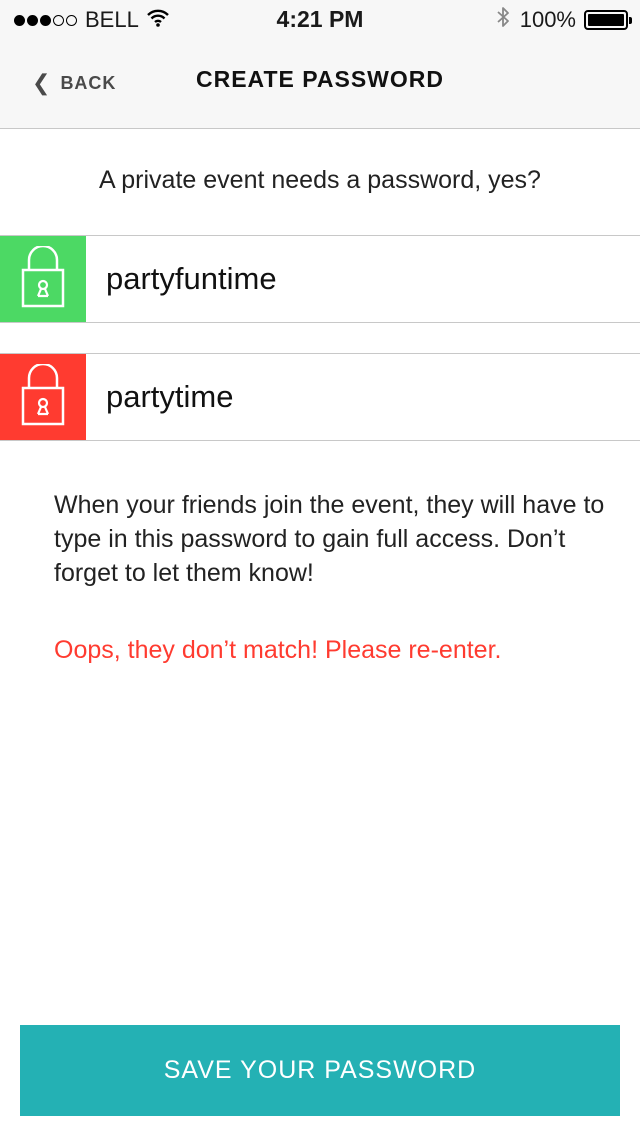  I want to click on battery-percent: 100%, so click(547, 19).